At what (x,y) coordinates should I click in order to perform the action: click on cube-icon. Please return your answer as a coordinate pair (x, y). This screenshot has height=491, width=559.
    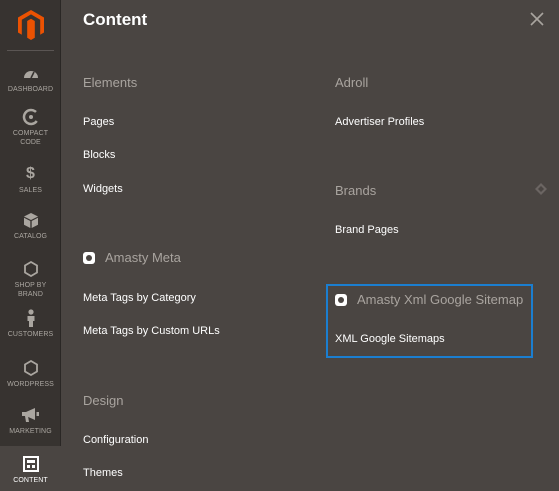
    Looking at the image, I should click on (31, 220).